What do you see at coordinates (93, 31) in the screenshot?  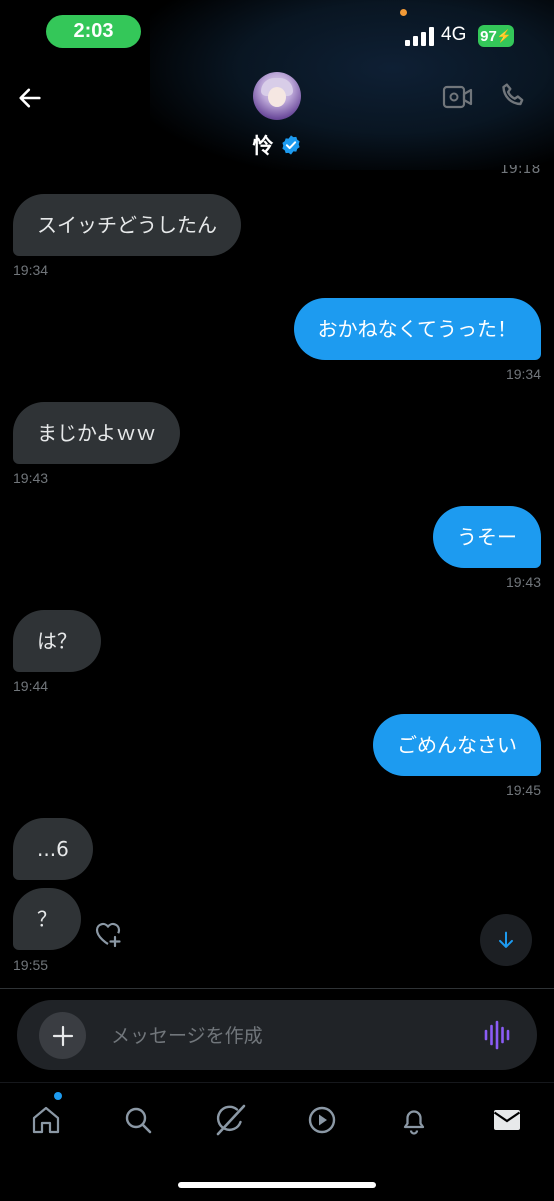 I see `status-time: 2:03` at bounding box center [93, 31].